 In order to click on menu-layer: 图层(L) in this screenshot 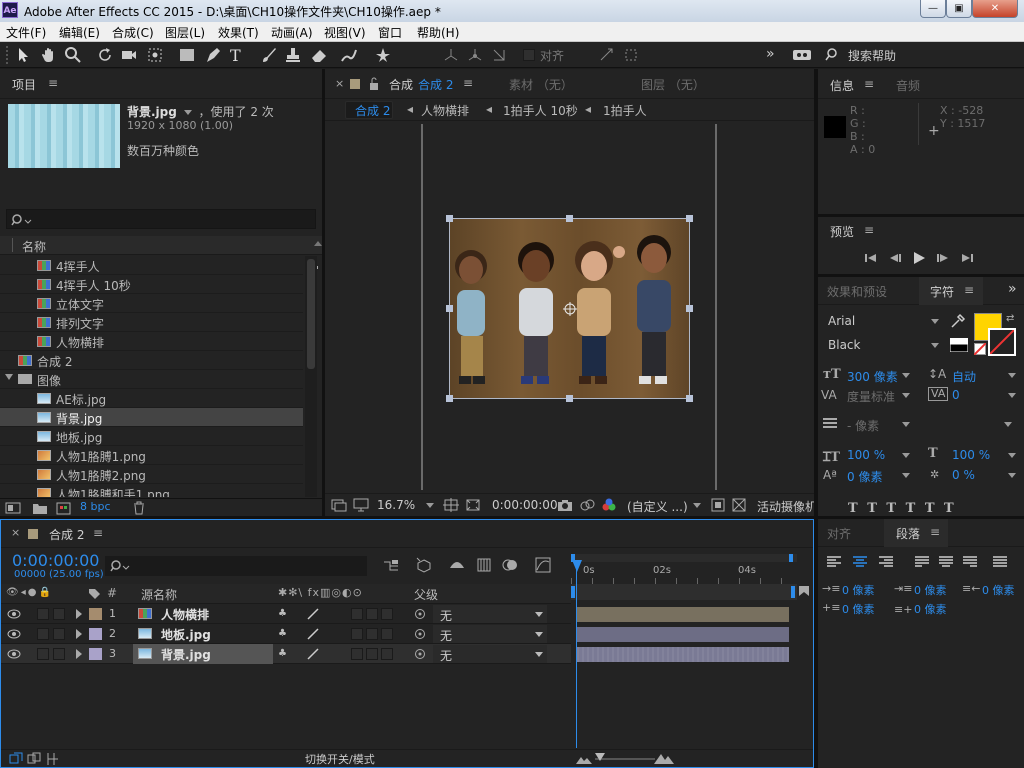, I will do `click(185, 32)`.